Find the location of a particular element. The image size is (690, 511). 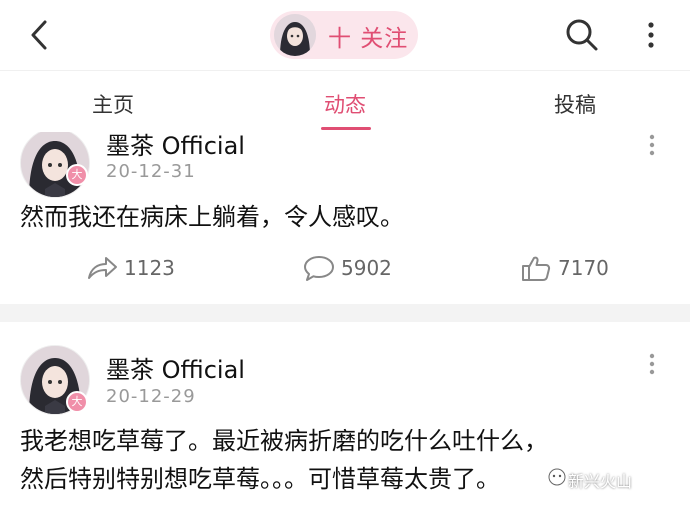

watermark-icon is located at coordinates (557, 477).